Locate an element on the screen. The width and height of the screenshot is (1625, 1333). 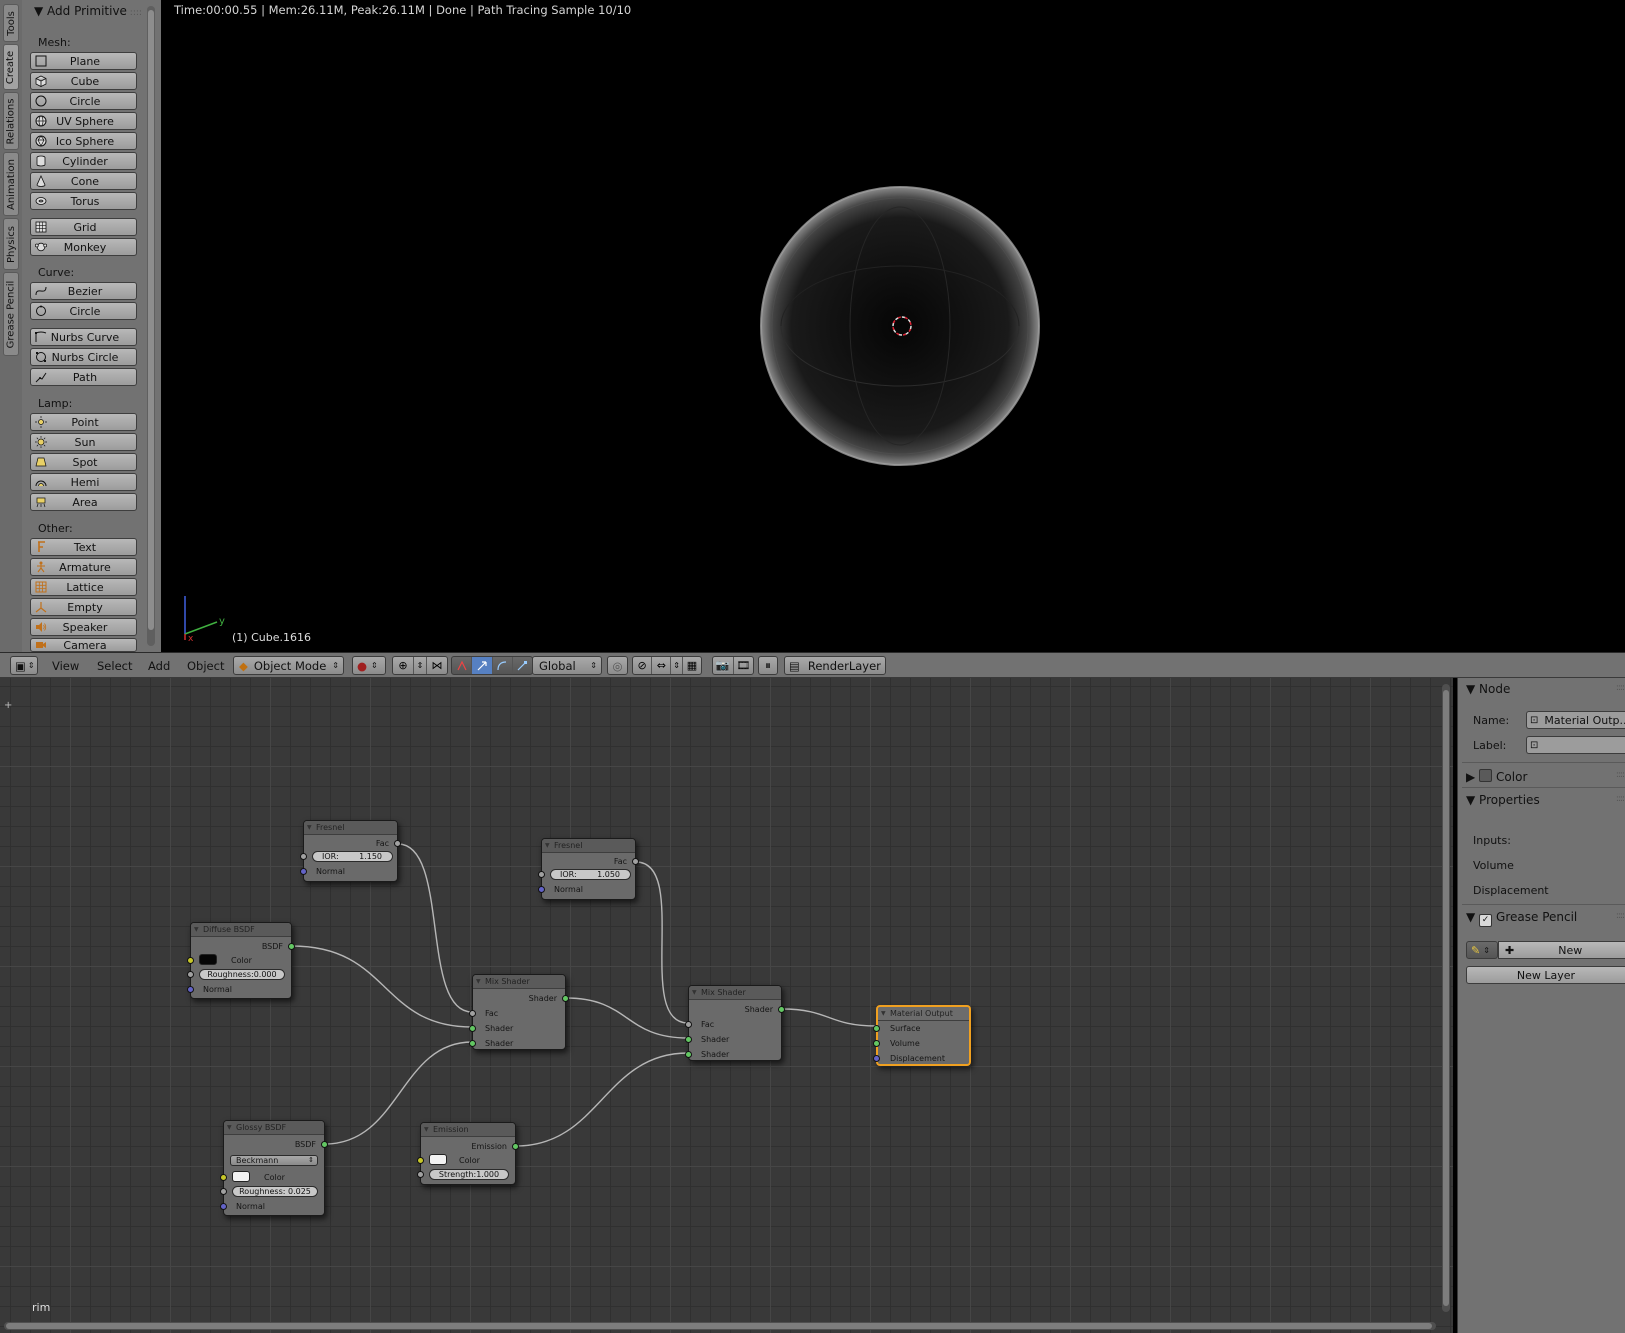
add-cone-button: Cone is located at coordinates (83, 181).